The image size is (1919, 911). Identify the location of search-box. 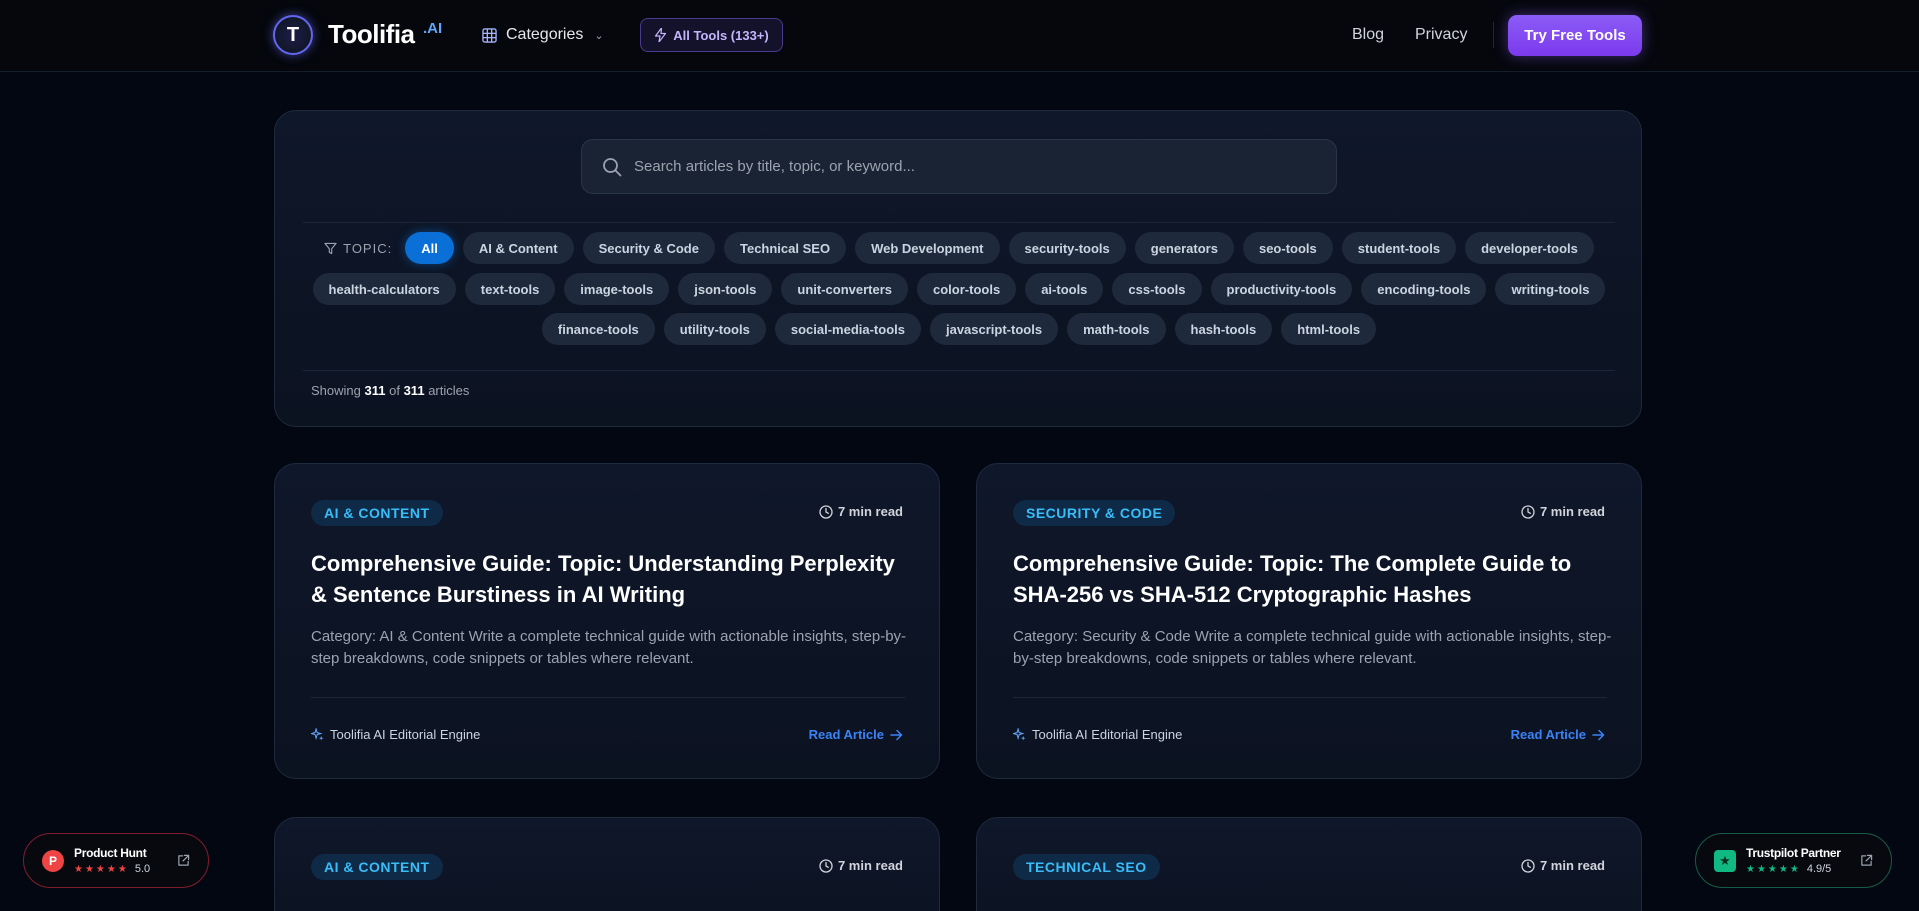
(959, 166).